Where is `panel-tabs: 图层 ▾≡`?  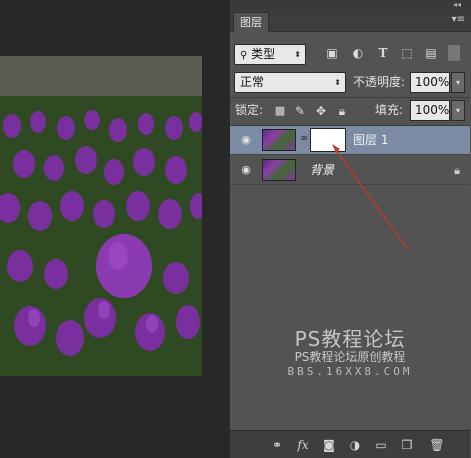
panel-tabs: 图层 ▾≡ is located at coordinates (350, 21).